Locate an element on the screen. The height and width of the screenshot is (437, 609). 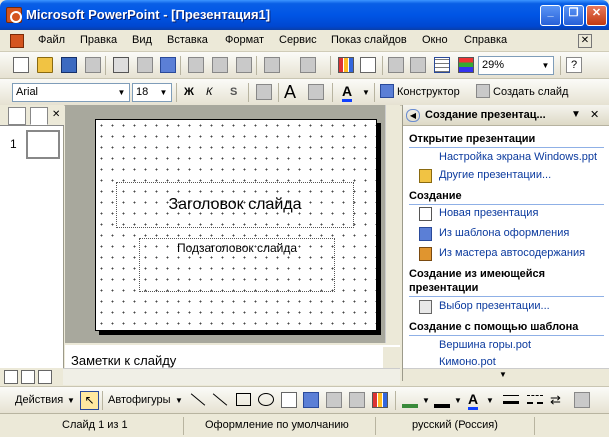
line-style-icon is located at coordinates (511, 399).